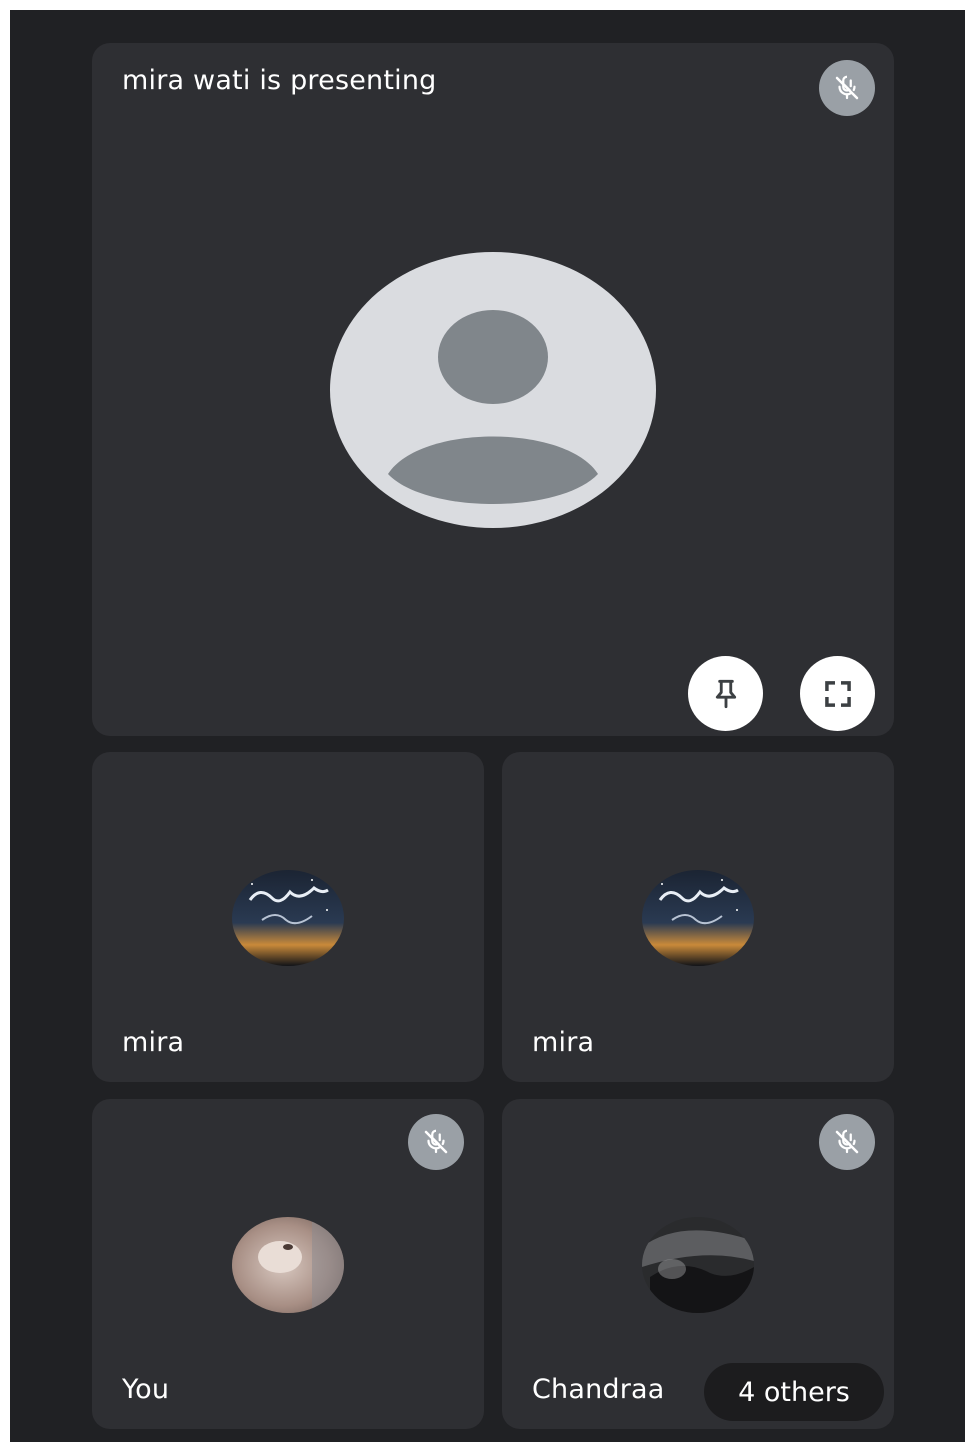 The image size is (965, 1452). I want to click on car-avatar-image, so click(698, 1265).